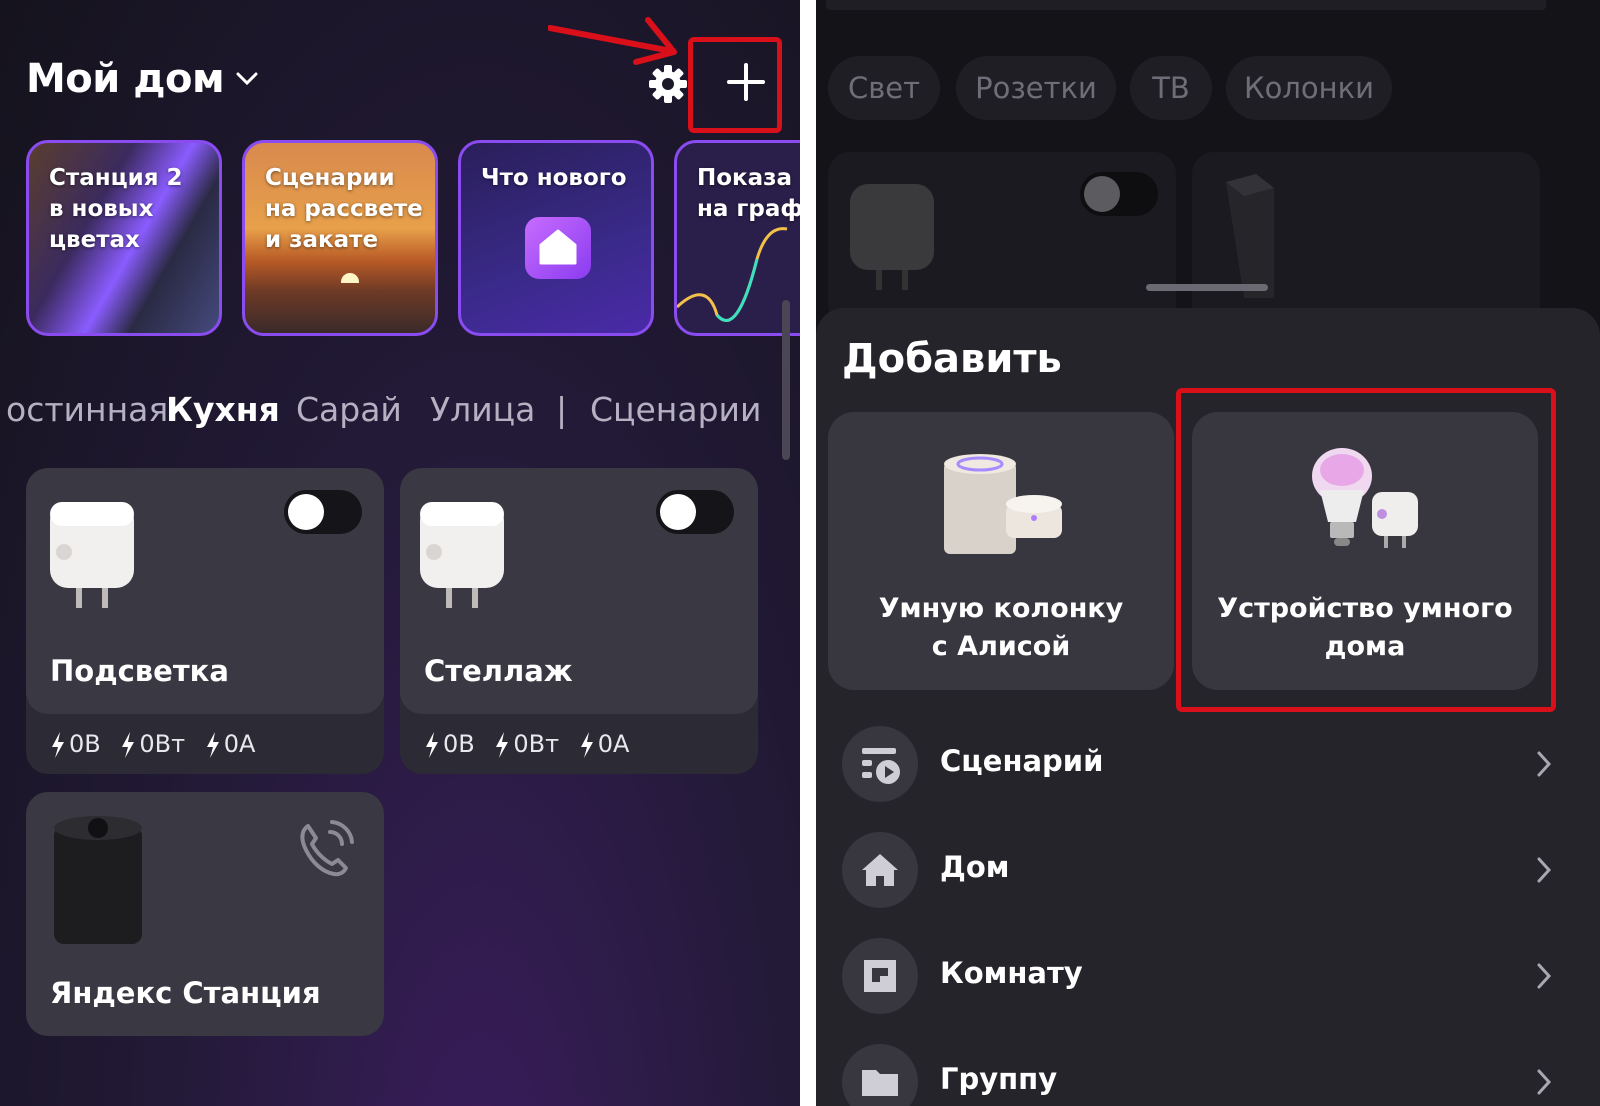  What do you see at coordinates (1186, 5) in the screenshot?
I see `background-tabs-cutoff` at bounding box center [1186, 5].